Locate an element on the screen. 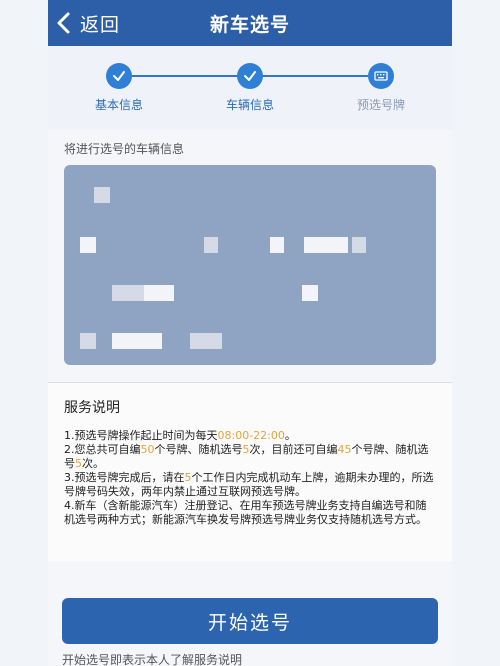 The height and width of the screenshot is (666, 500). service-notes-title: 服务说明 is located at coordinates (92, 408).